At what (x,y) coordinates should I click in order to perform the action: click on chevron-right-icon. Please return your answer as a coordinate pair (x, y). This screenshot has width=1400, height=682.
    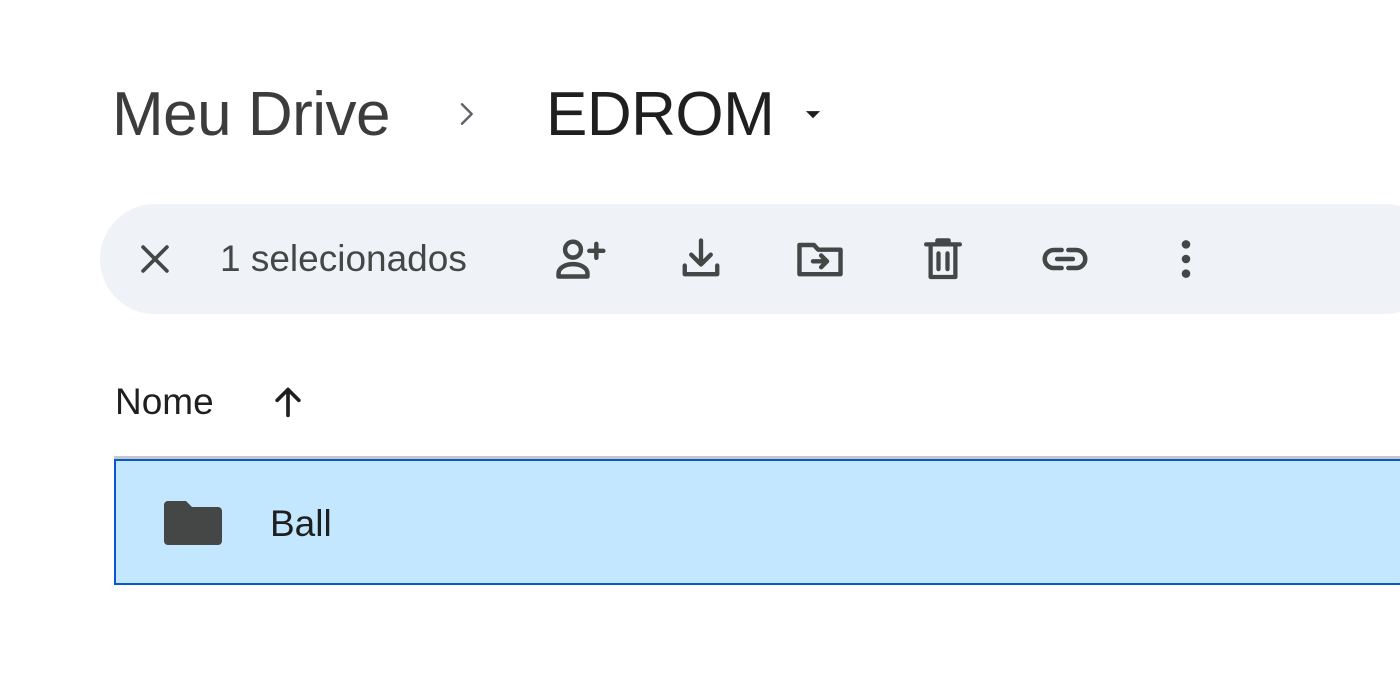
    Looking at the image, I should click on (466, 114).